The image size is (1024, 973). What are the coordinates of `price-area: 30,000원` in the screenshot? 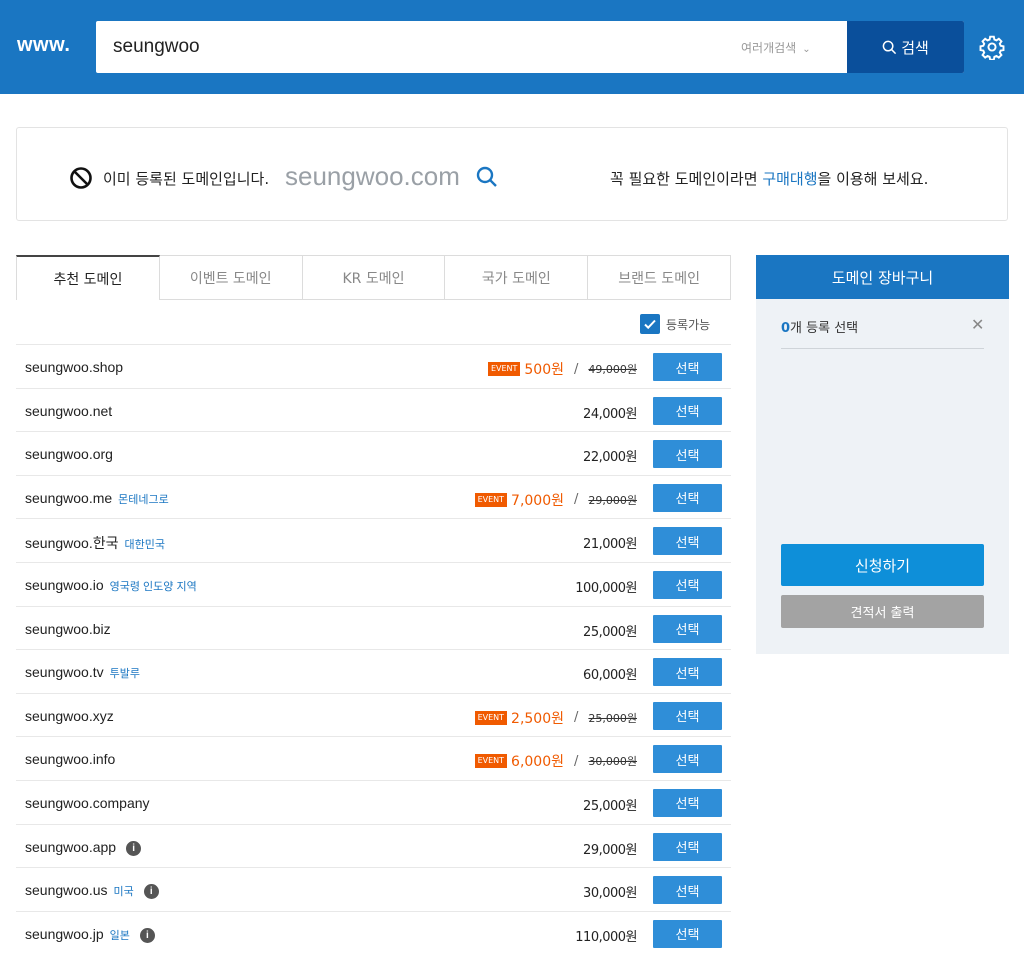 It's located at (610, 891).